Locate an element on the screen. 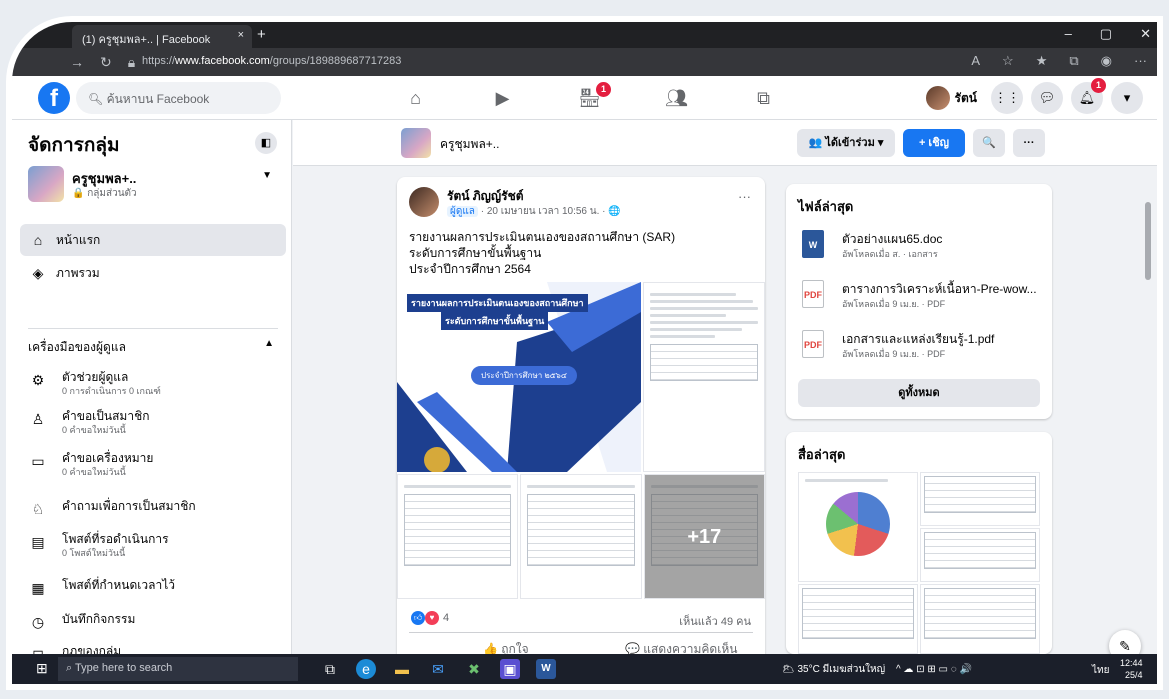  sidebar-item-overview: ◈ ภาพรวม is located at coordinates (153, 273).